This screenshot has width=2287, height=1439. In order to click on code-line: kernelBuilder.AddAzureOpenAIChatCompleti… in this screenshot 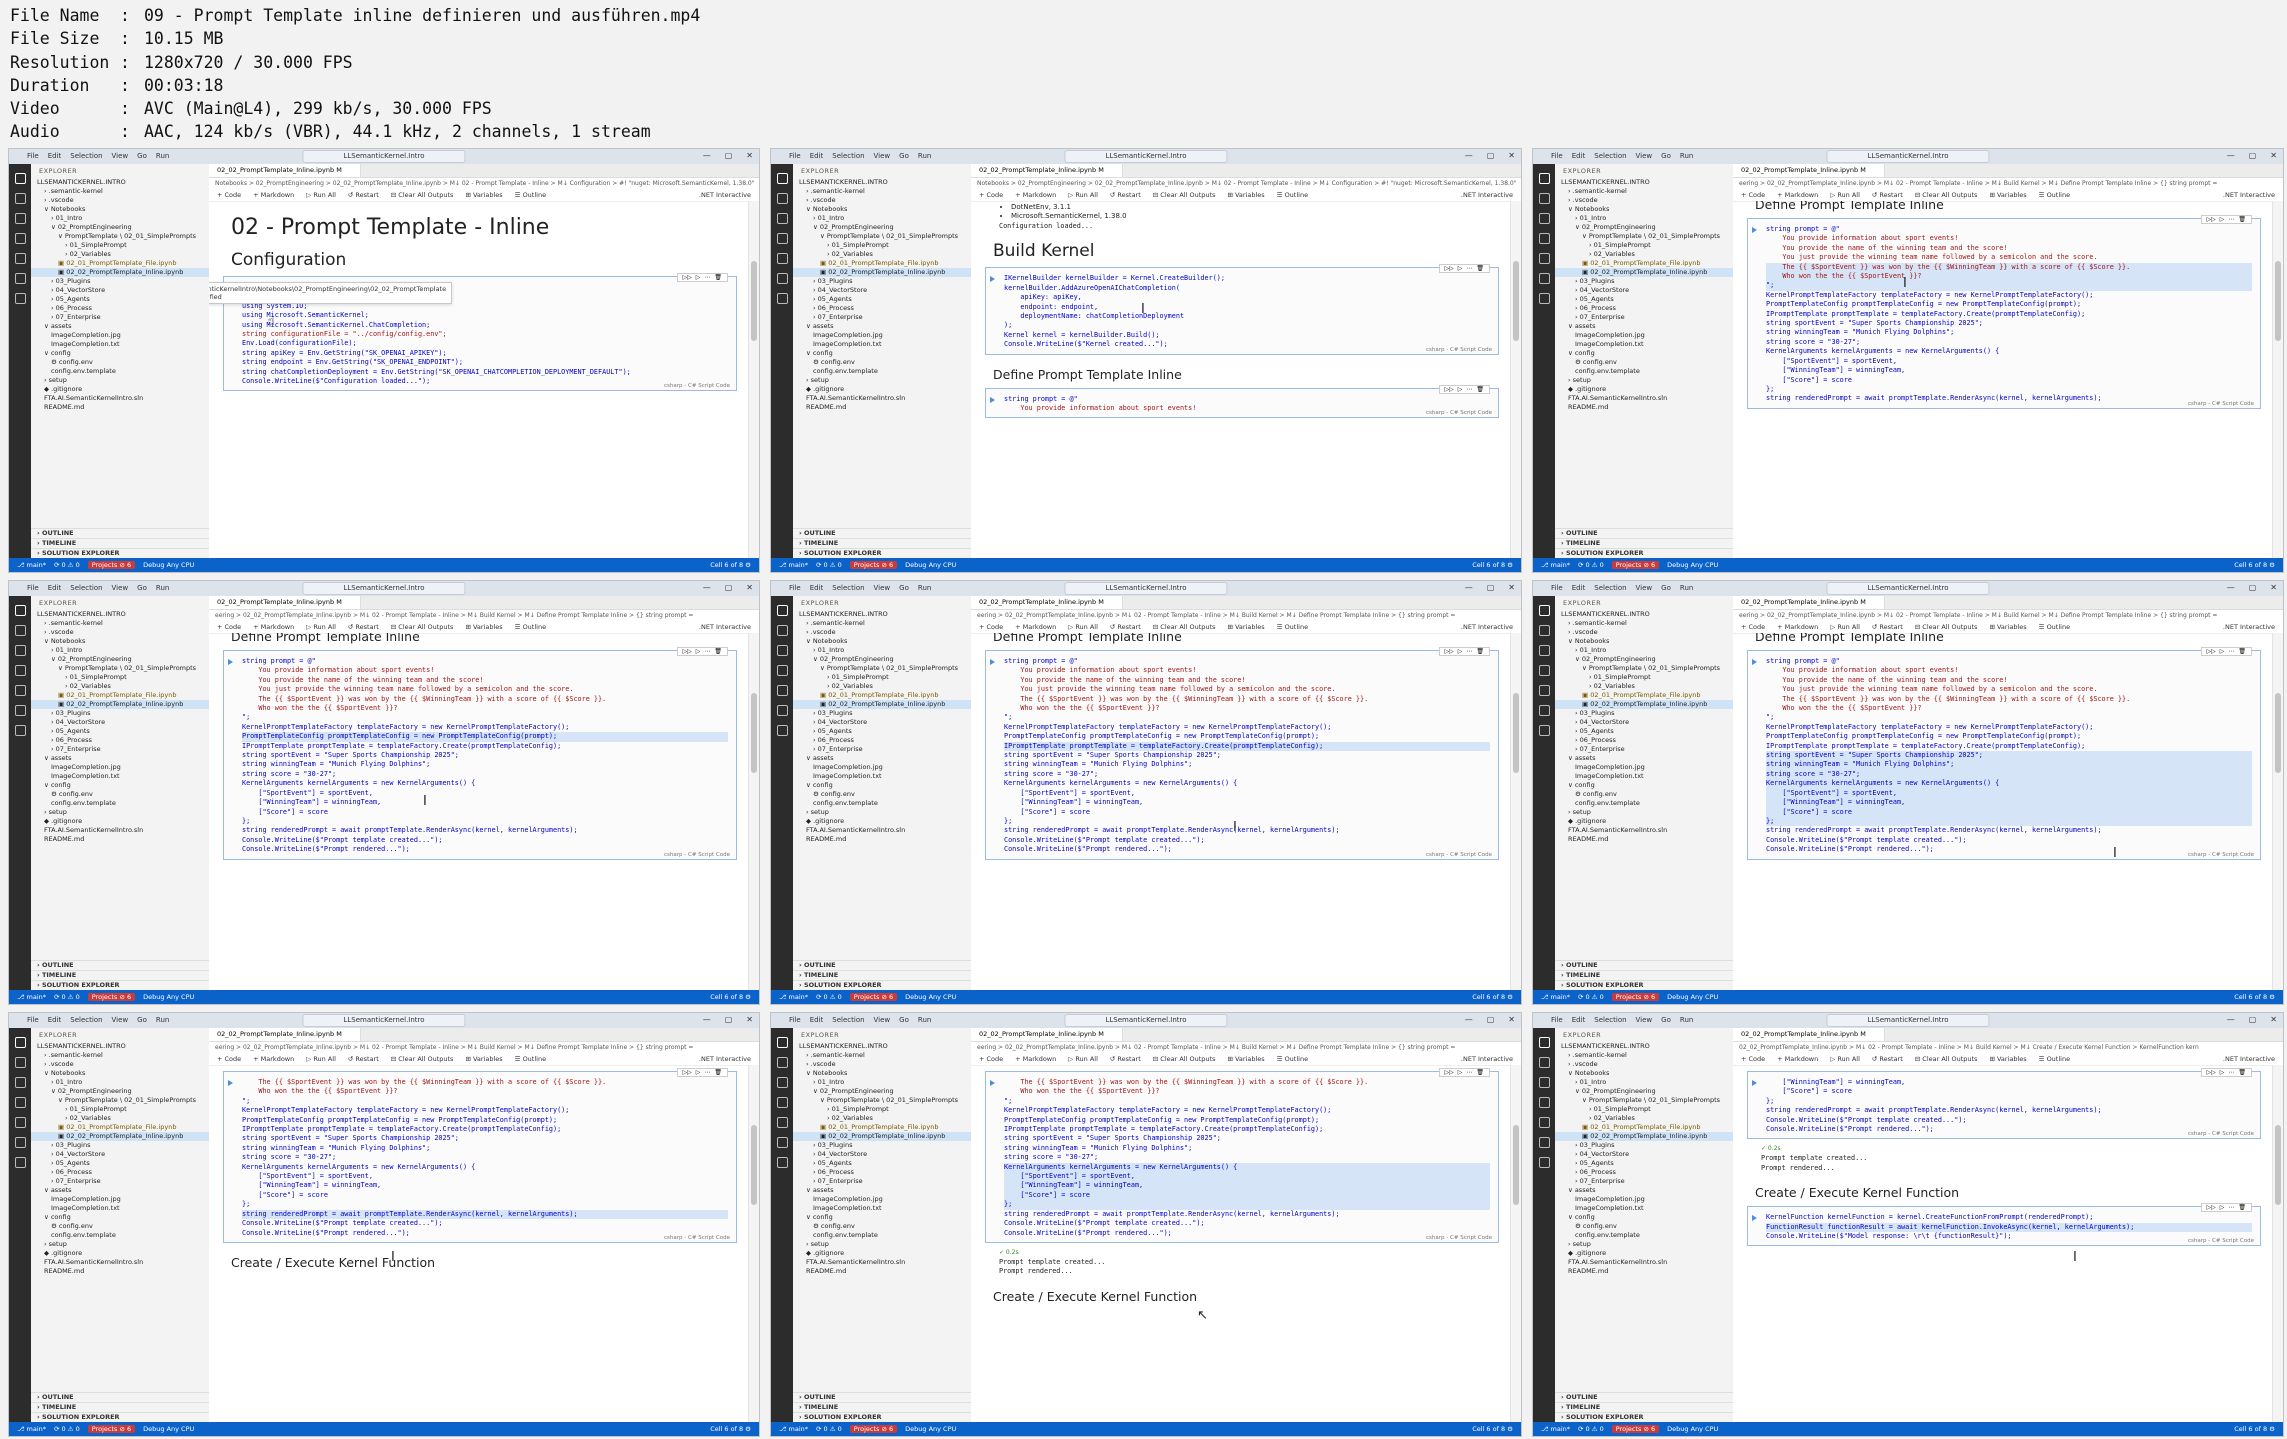, I will do `click(1247, 288)`.